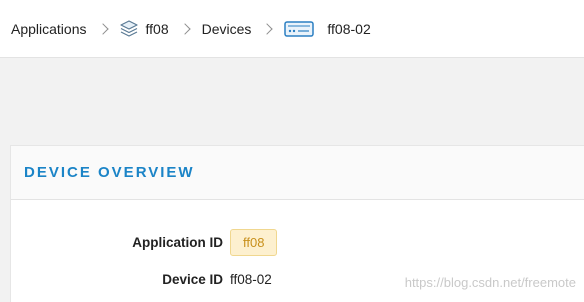 Image resolution: width=584 pixels, height=302 pixels. I want to click on breadcrumb-applications-link: Applications, so click(49, 29).